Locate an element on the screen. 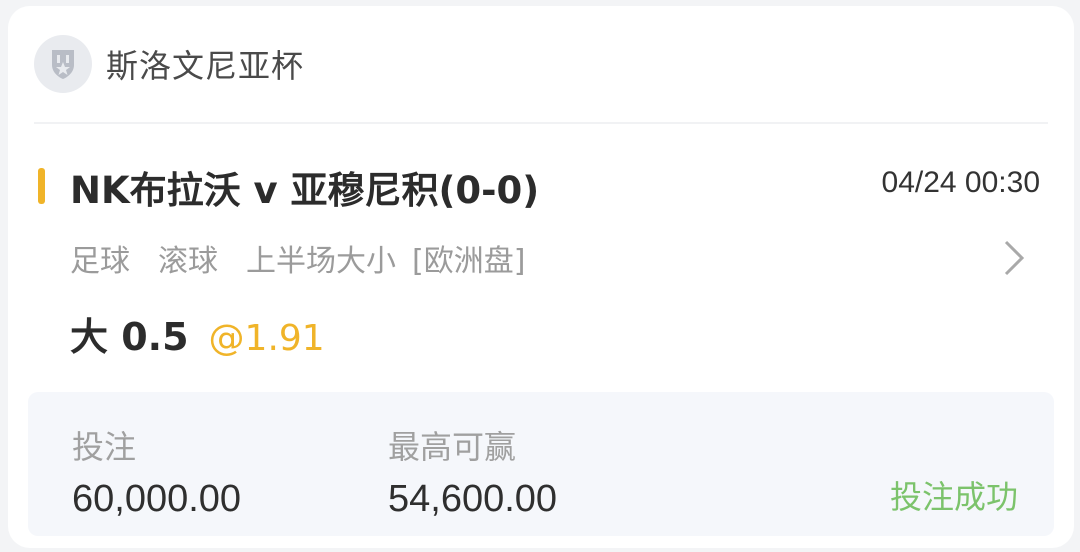 This screenshot has width=1080, height=552. league-name: 斯洛文尼亚杯 is located at coordinates (205, 66).